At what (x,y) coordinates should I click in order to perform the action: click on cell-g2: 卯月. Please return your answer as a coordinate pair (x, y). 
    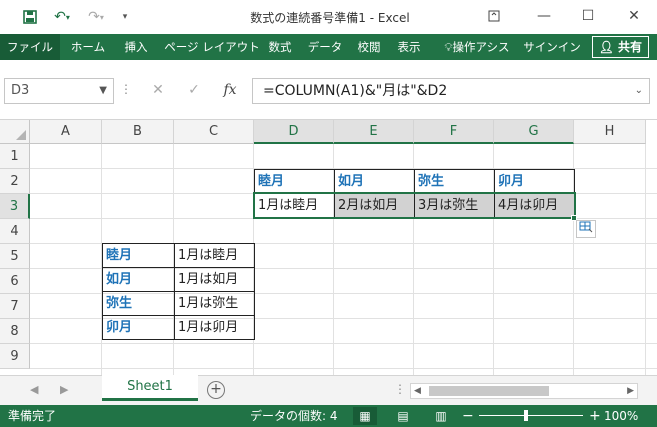
    Looking at the image, I should click on (534, 181).